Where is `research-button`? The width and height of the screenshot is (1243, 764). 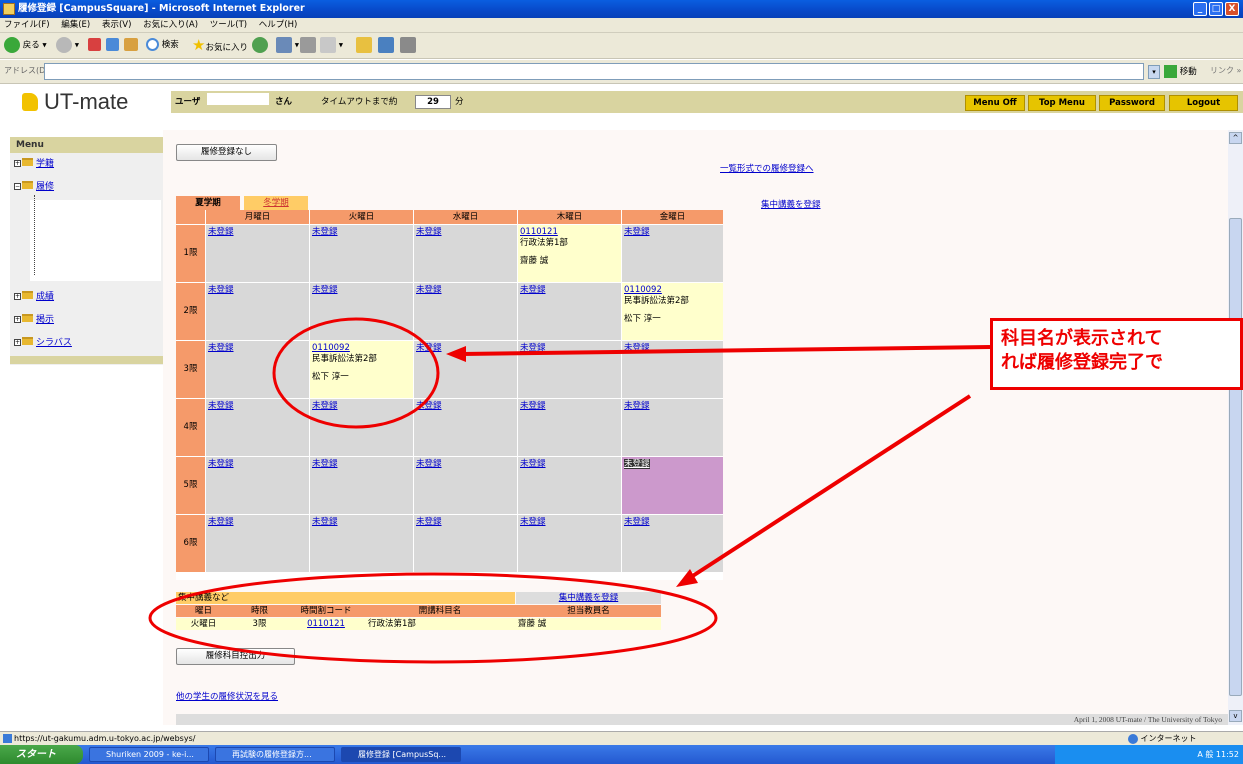 research-button is located at coordinates (408, 45).